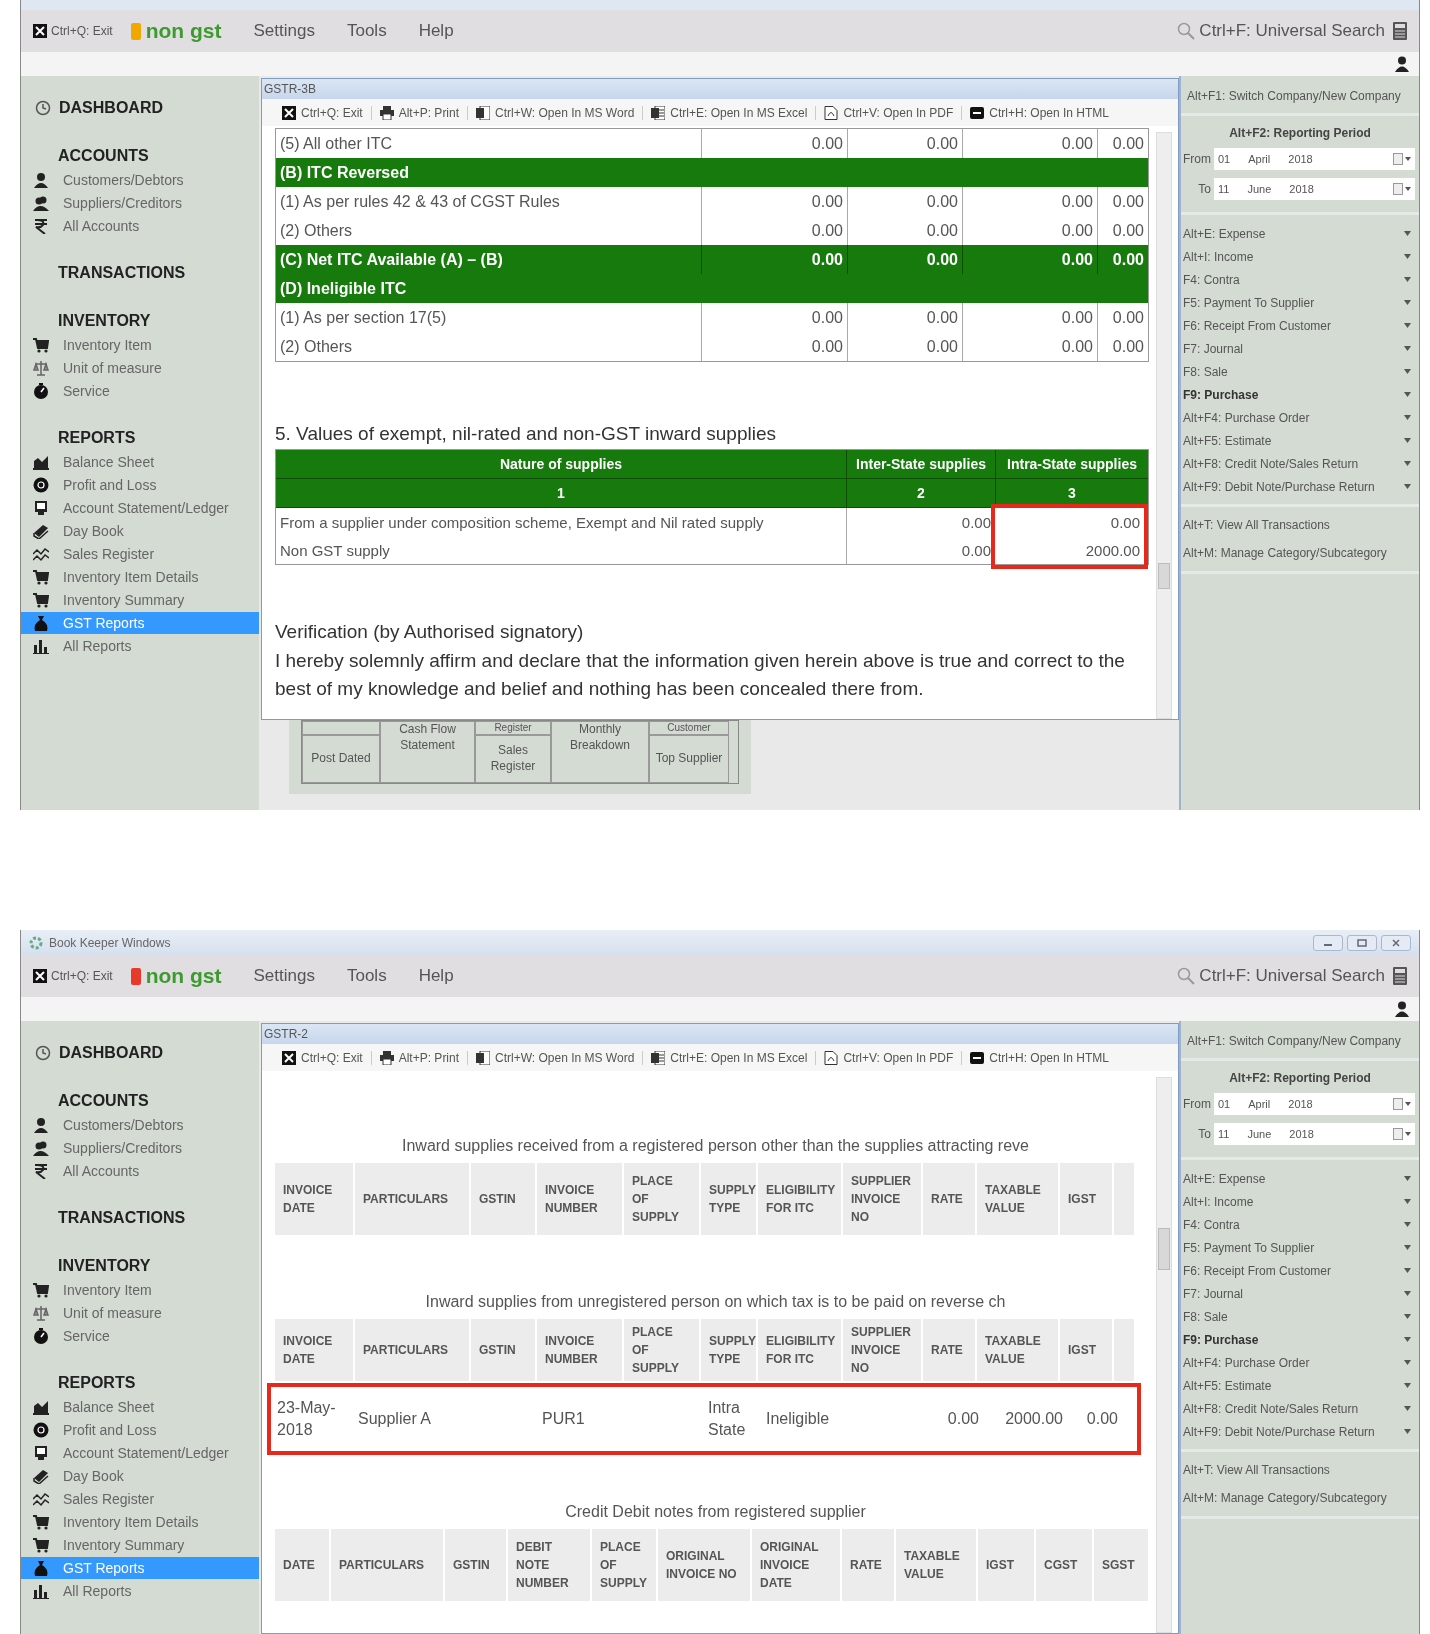 The width and height of the screenshot is (1430, 1634). I want to click on report-tile: Monthly Breakdown, so click(600, 752).